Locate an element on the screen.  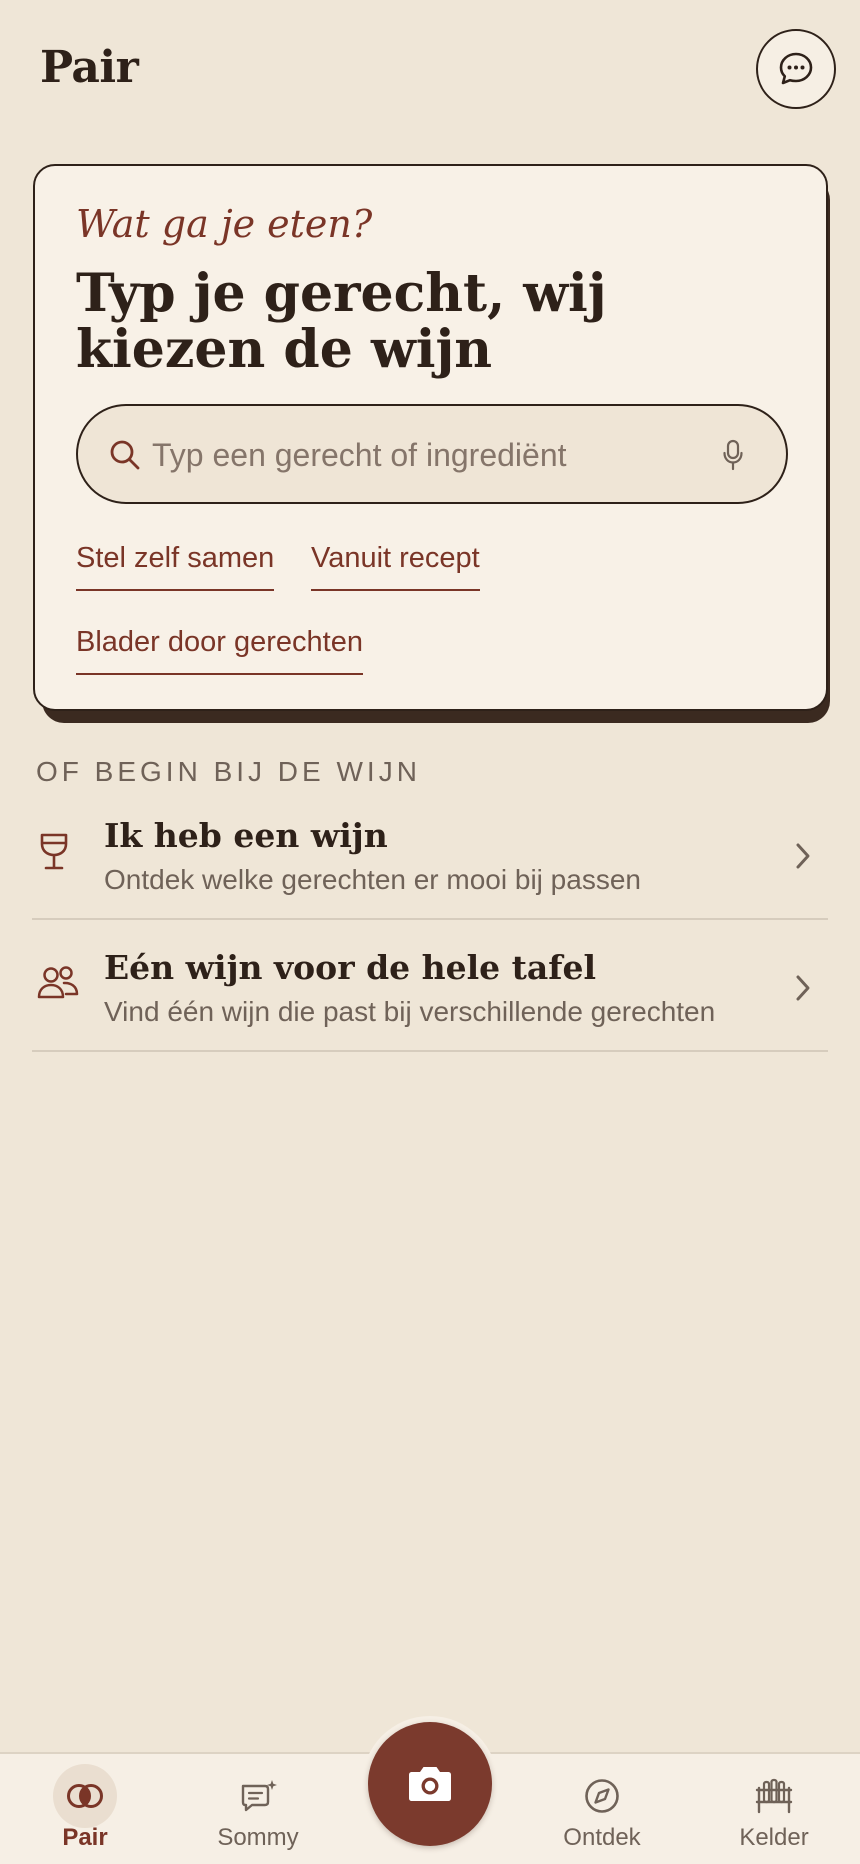
chat-bubble-icon is located at coordinates (796, 68).